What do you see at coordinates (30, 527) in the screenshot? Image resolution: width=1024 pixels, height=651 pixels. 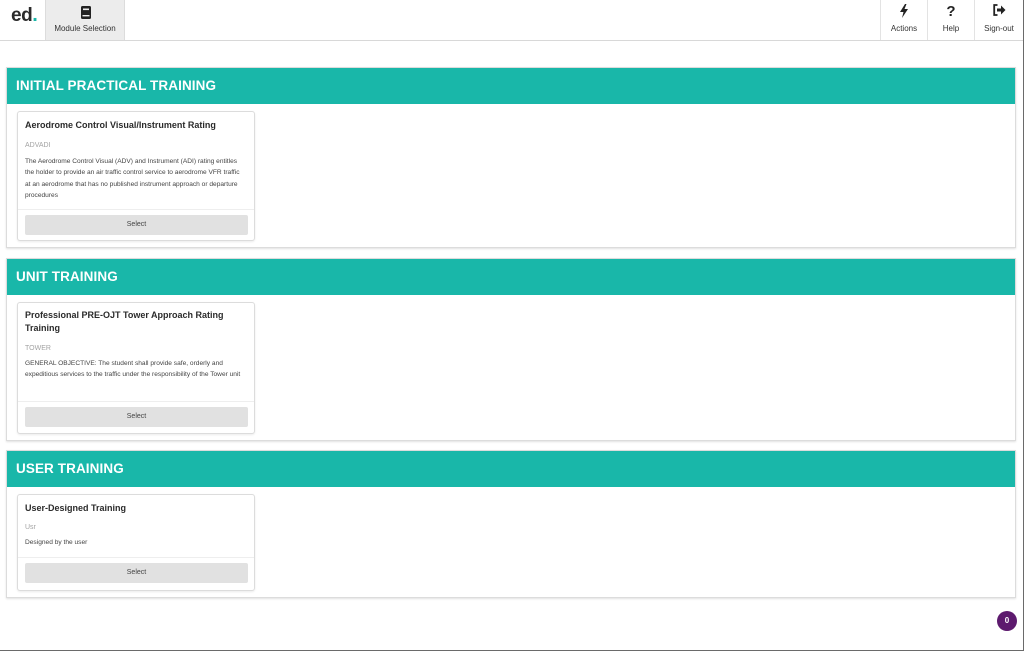 I see `card-code: Usr` at bounding box center [30, 527].